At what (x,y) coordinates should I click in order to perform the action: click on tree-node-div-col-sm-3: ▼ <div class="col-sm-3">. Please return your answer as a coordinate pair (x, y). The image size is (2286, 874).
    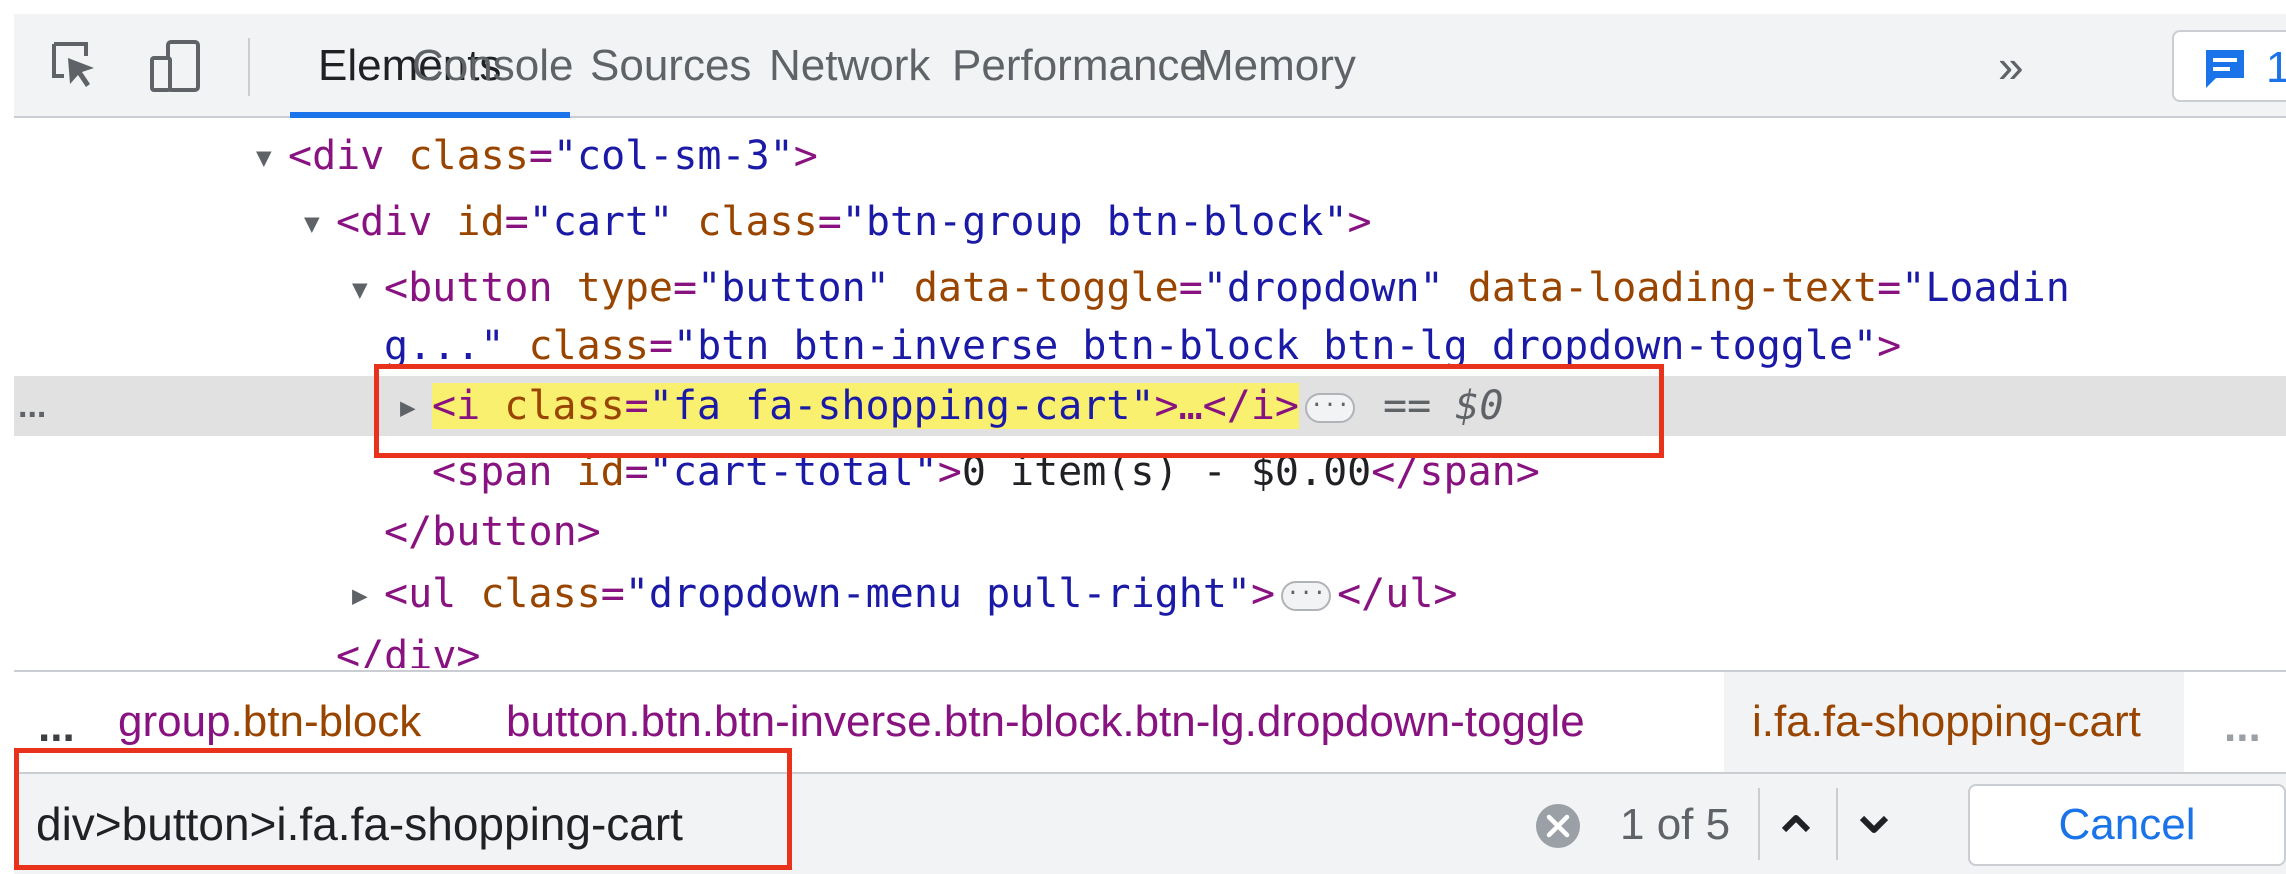
    Looking at the image, I should click on (1150, 156).